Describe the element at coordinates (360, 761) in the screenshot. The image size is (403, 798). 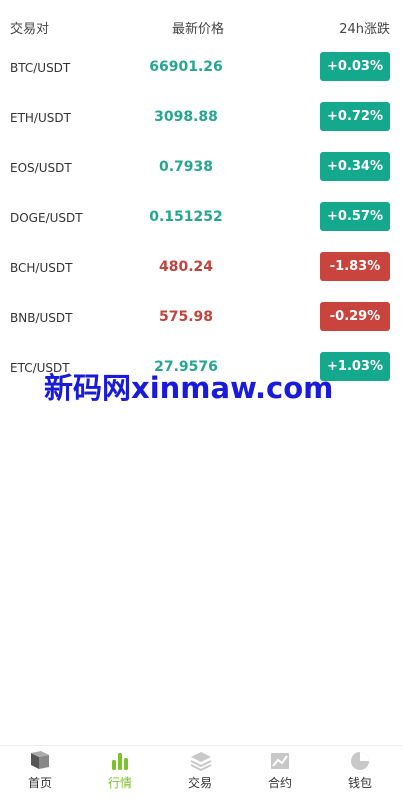
I see `pie-icon` at that location.